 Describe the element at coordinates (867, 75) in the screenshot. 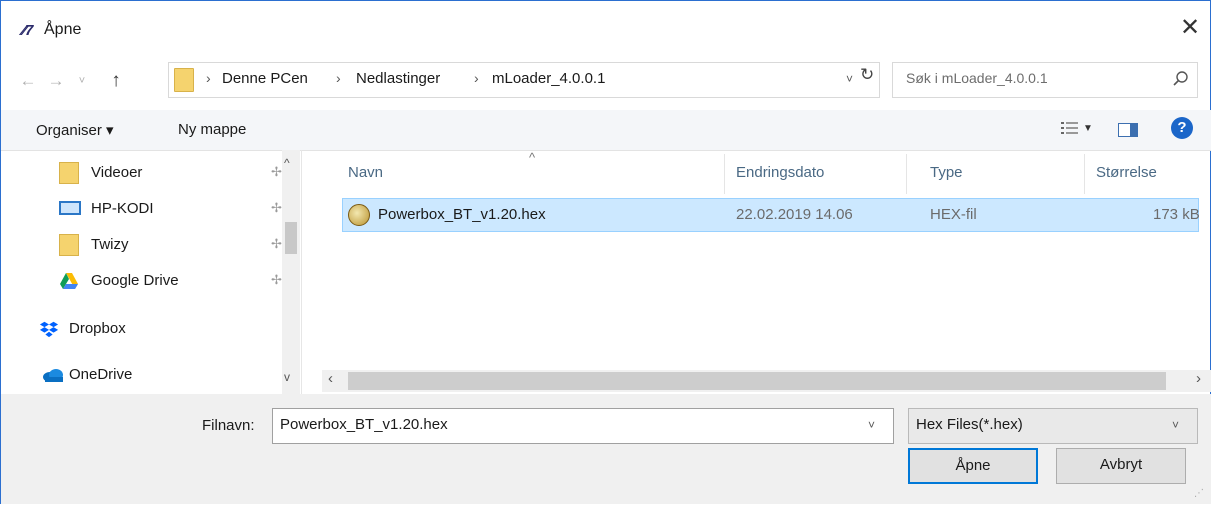

I see `refresh-icon: ↻` at that location.